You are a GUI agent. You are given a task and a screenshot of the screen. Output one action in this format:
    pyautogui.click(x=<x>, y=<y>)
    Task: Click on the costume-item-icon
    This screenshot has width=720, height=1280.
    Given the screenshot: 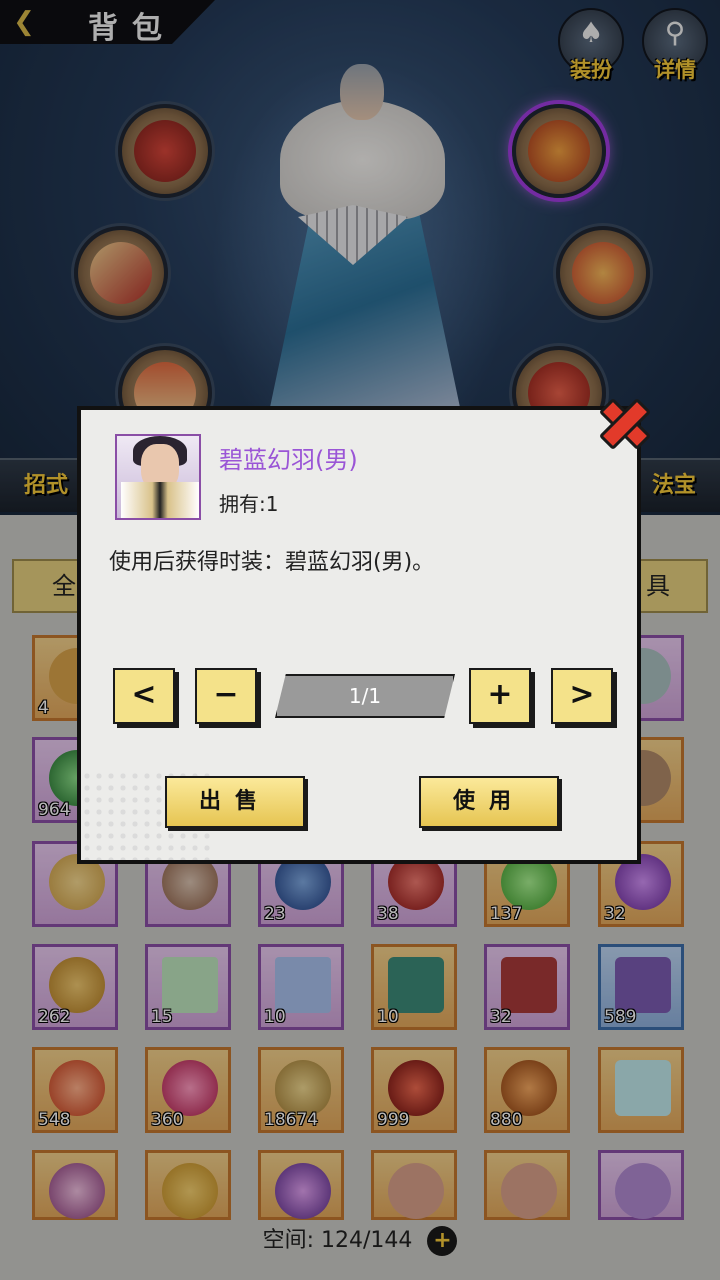 What is the action you would take?
    pyautogui.click(x=158, y=477)
    